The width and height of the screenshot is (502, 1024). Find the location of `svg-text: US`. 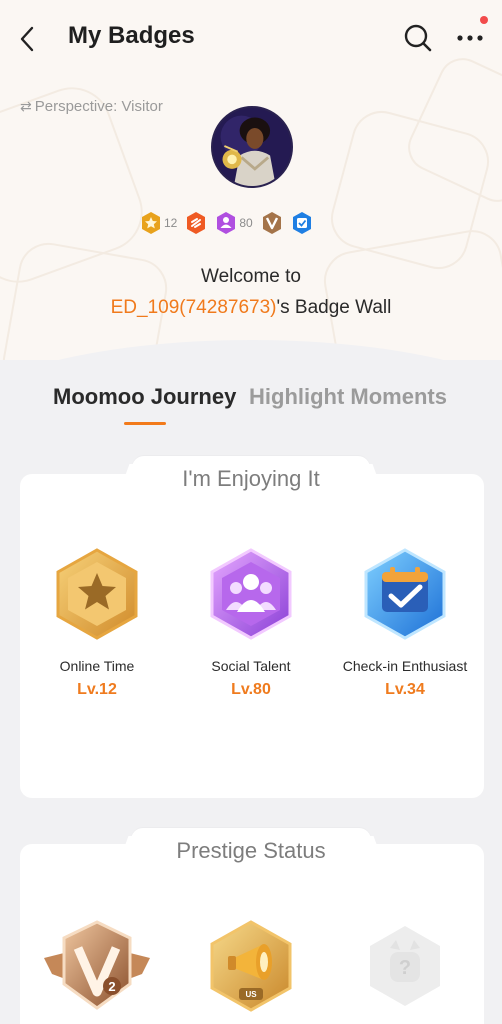

svg-text: US is located at coordinates (251, 994).